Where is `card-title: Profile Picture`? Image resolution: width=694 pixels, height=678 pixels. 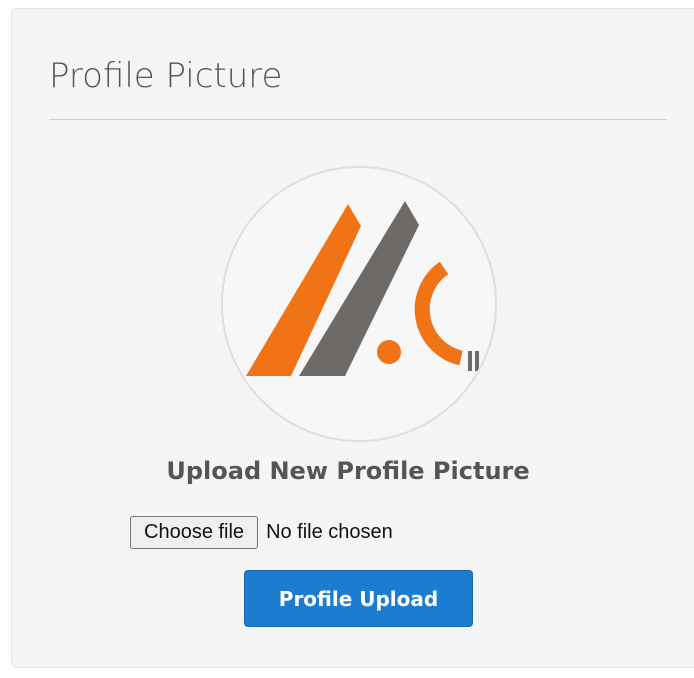 card-title: Profile Picture is located at coordinates (166, 76).